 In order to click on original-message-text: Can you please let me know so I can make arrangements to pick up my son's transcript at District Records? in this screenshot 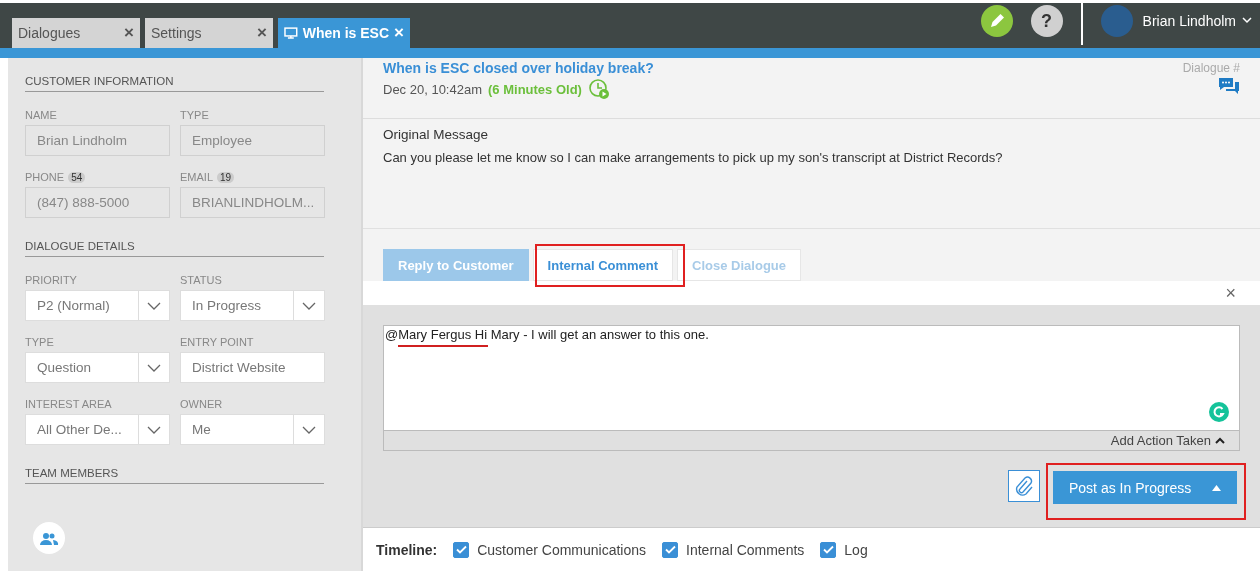, I will do `click(693, 157)`.